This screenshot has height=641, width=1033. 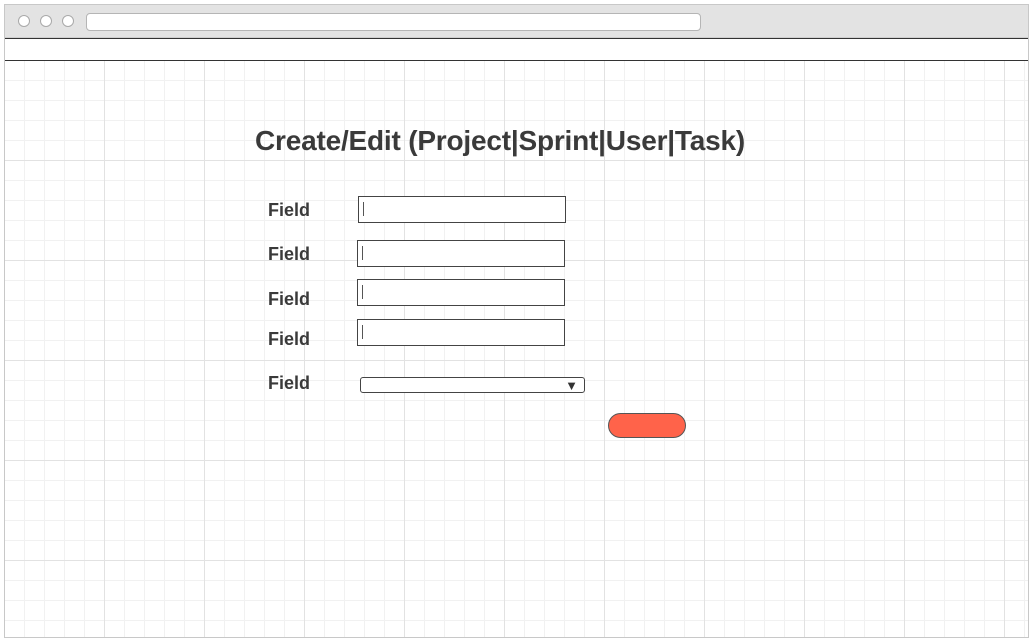 What do you see at coordinates (647, 425) in the screenshot?
I see `submit-button` at bounding box center [647, 425].